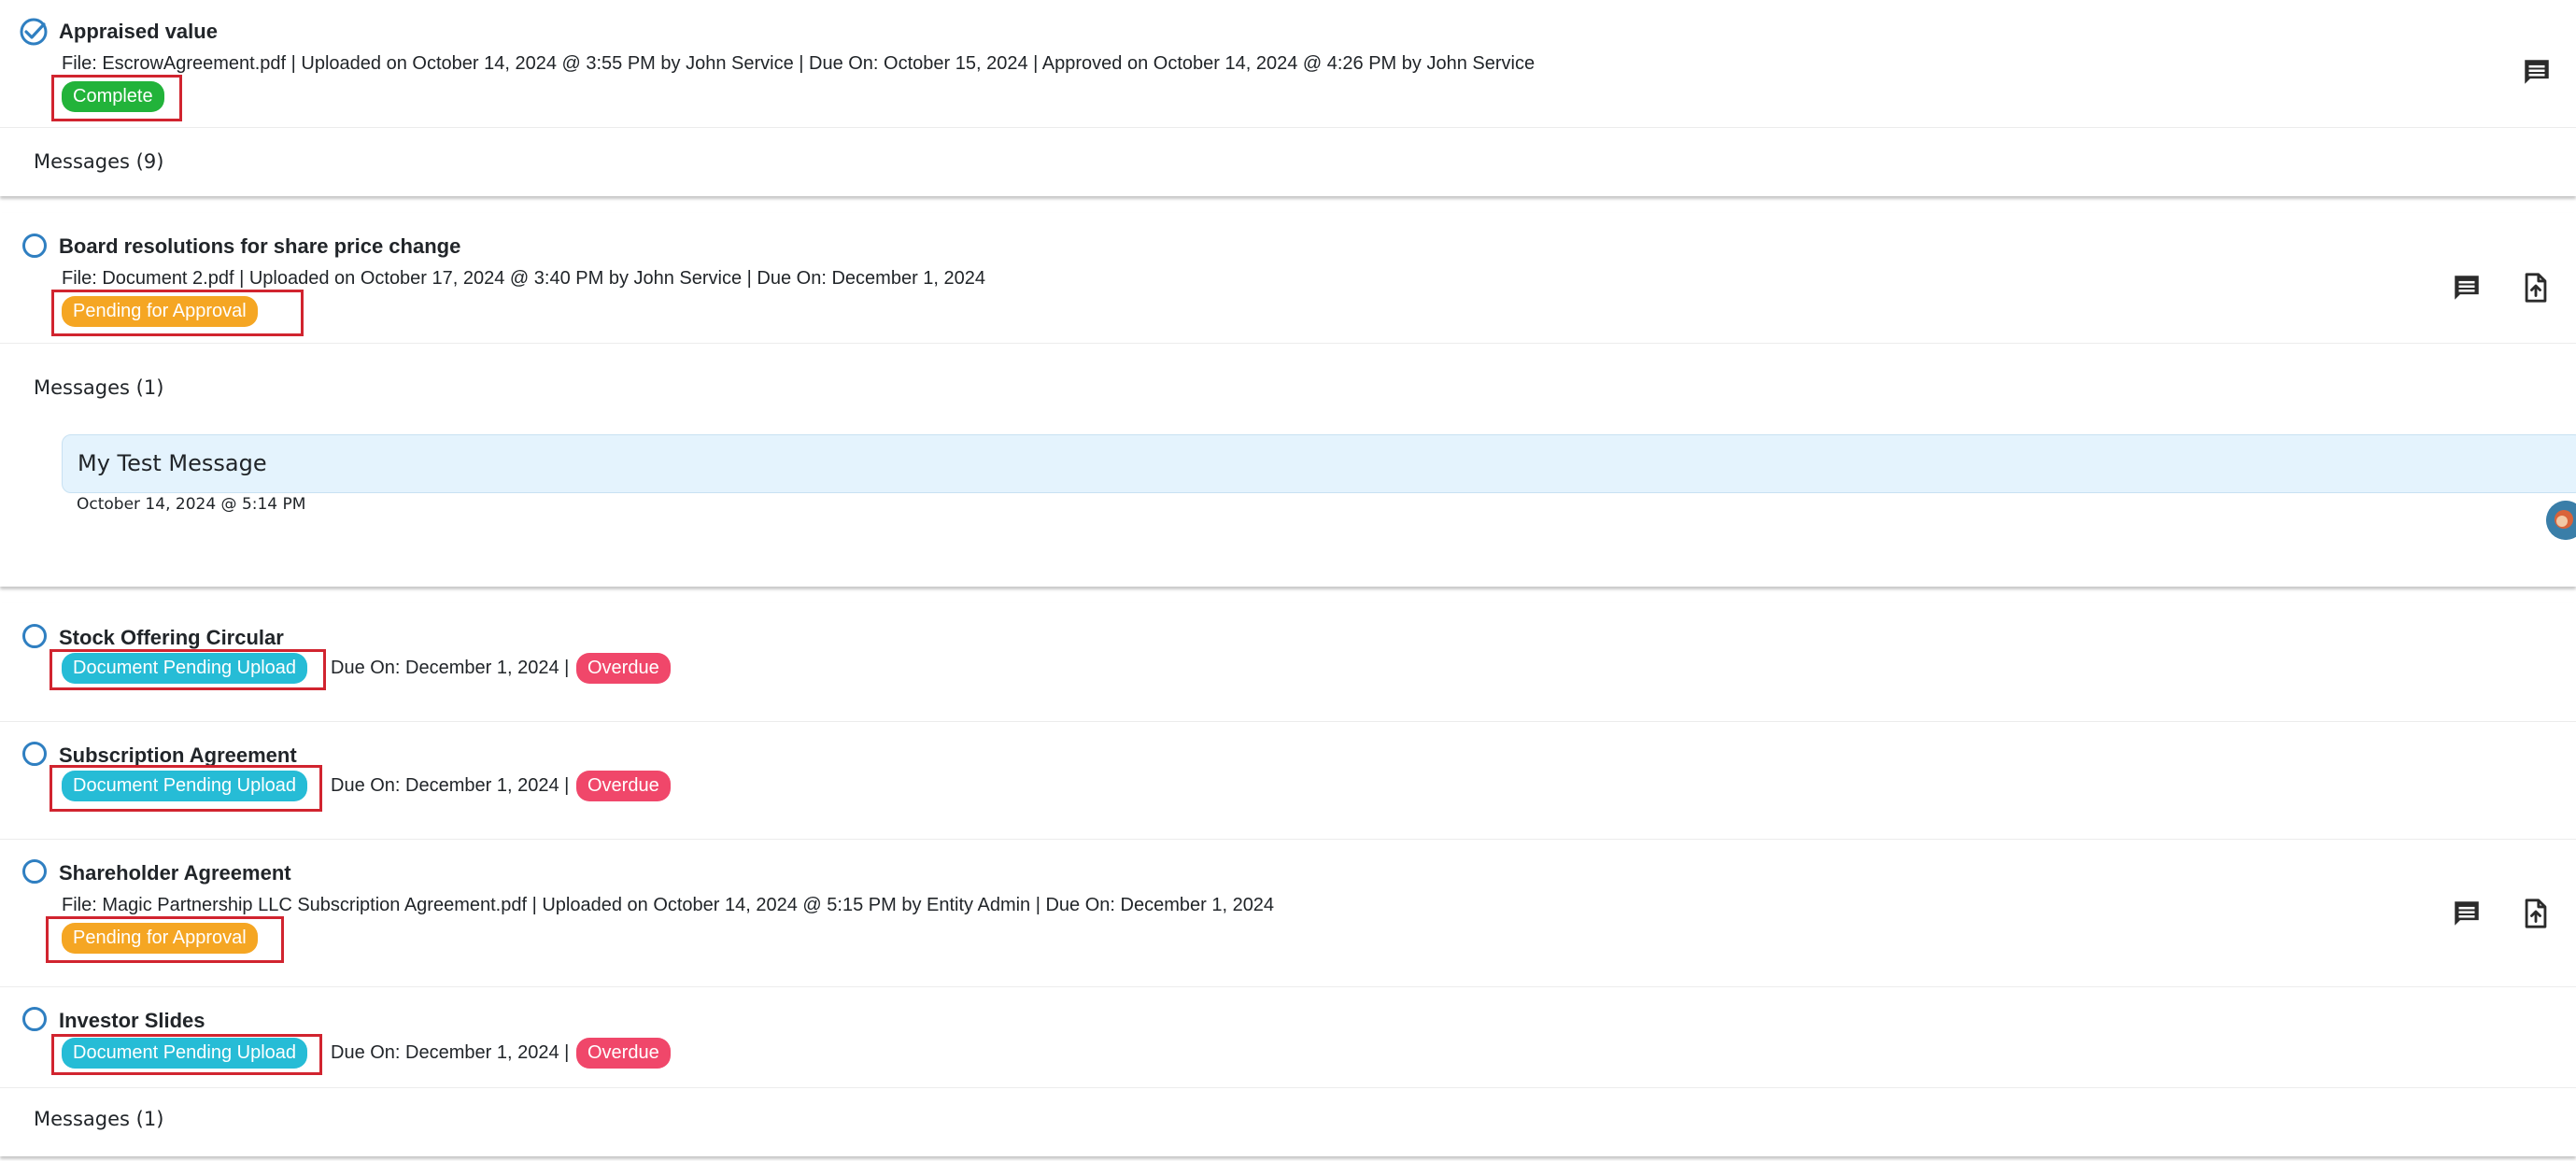  Describe the element at coordinates (171, 638) in the screenshot. I see `task-title: Stock Offering Circular` at that location.